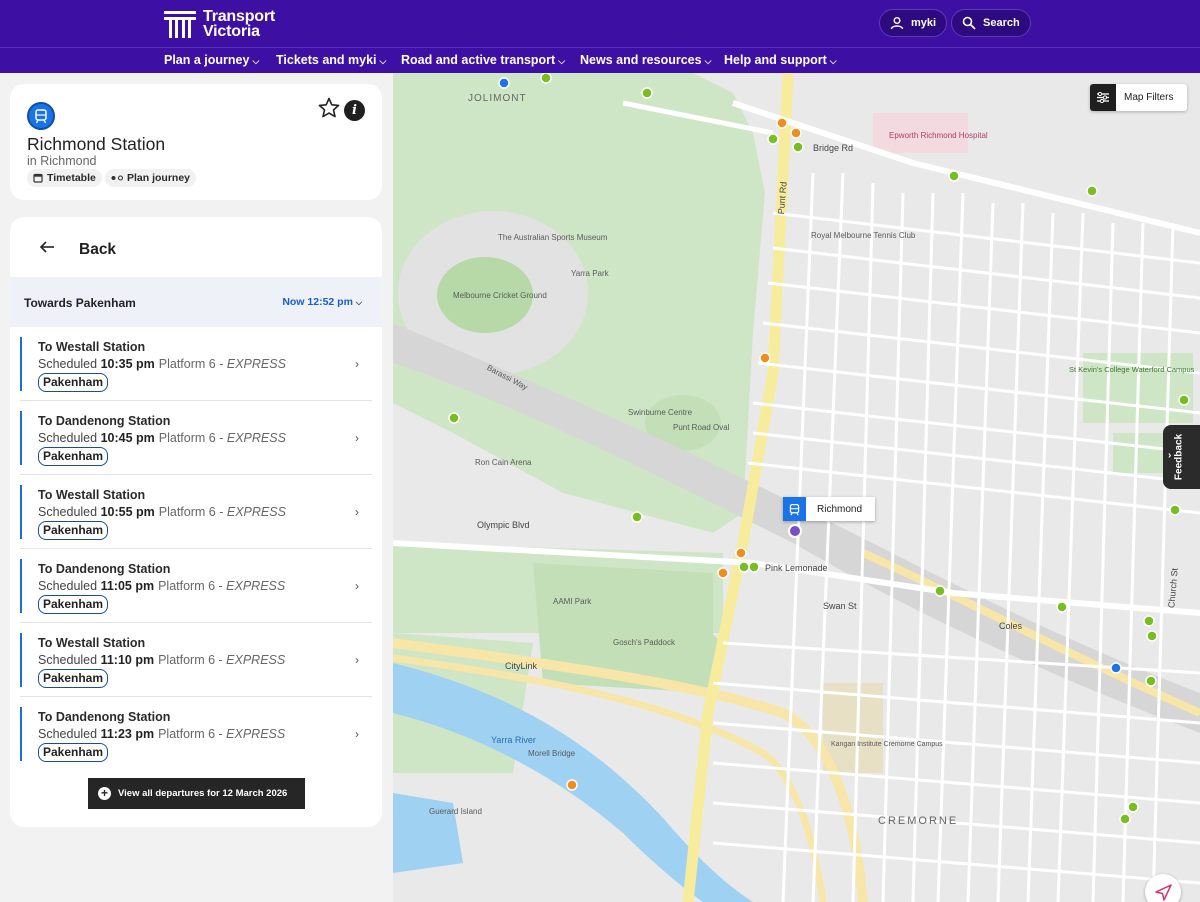 This screenshot has width=1200, height=902. I want to click on map-label-guerard-island: Guerard Island, so click(455, 811).